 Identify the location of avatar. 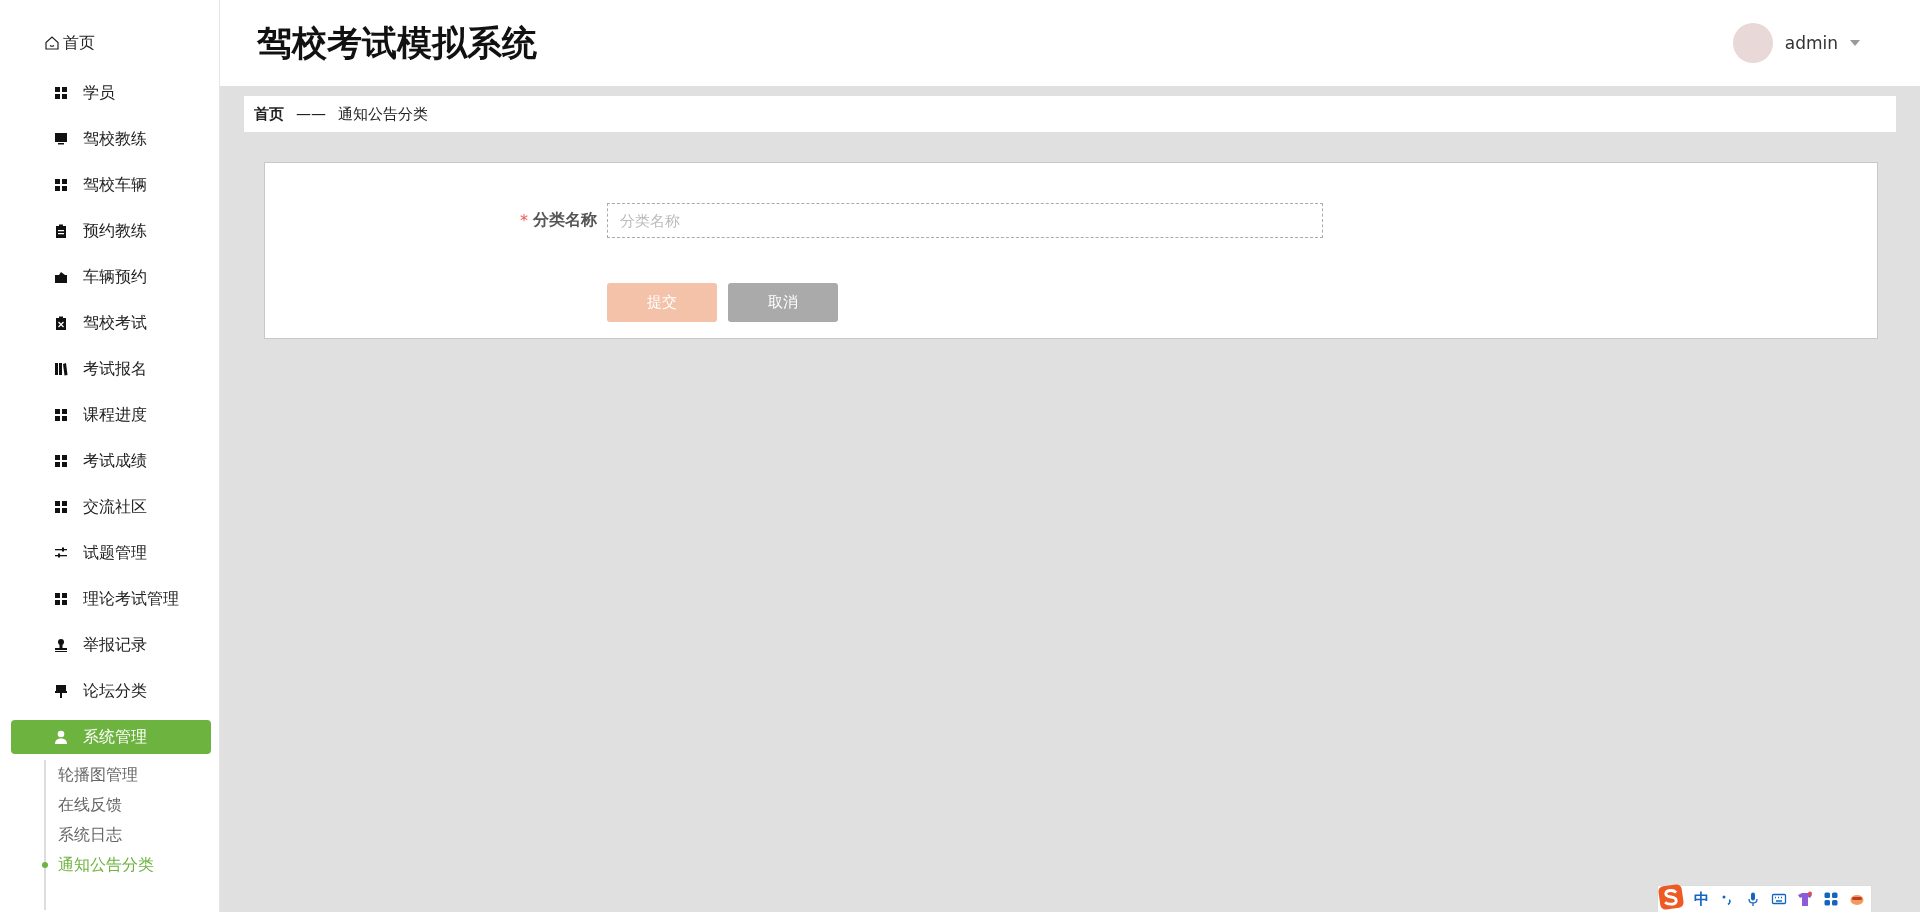
(1752, 43).